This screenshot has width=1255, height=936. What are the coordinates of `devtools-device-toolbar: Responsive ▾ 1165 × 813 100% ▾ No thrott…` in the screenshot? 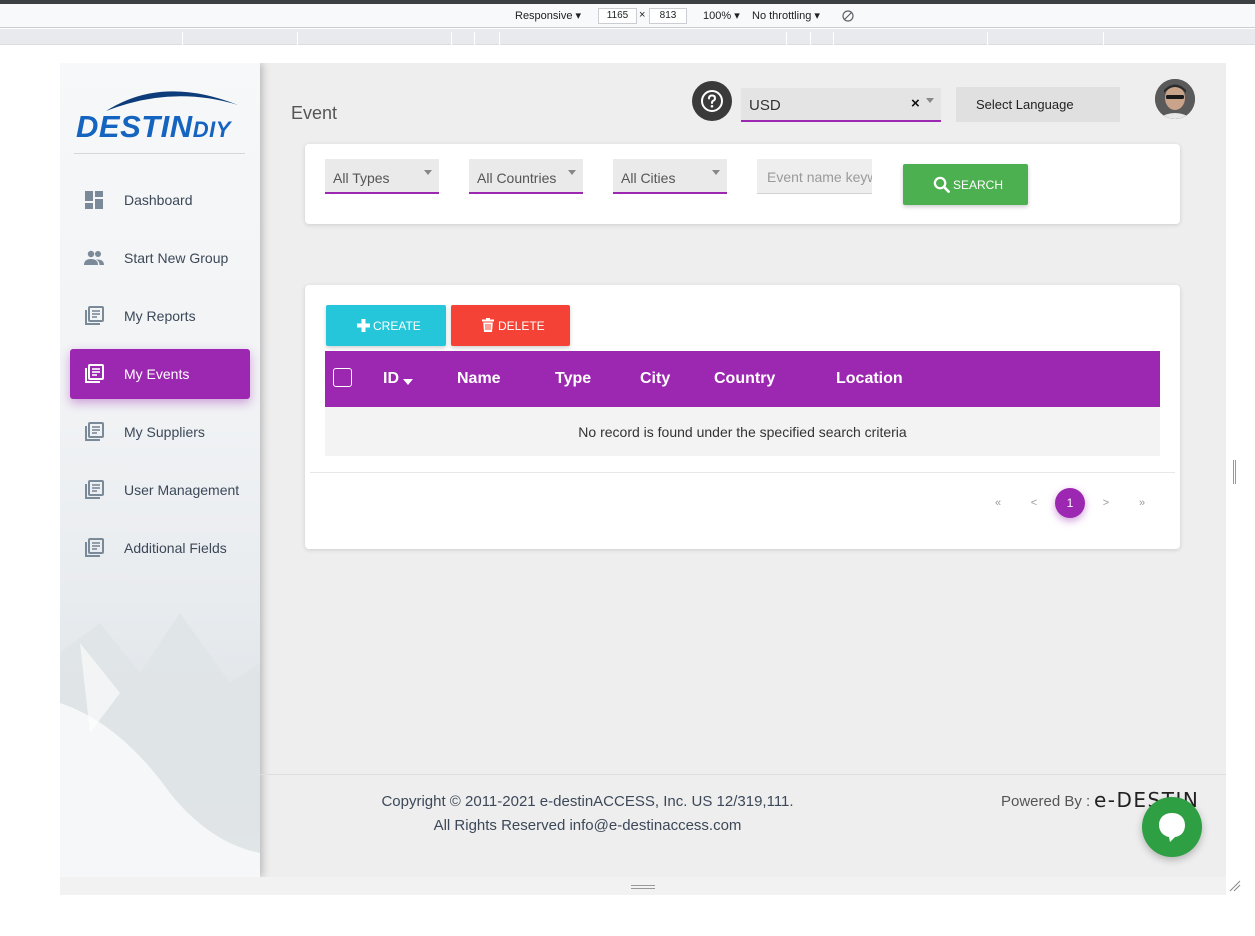 It's located at (627, 16).